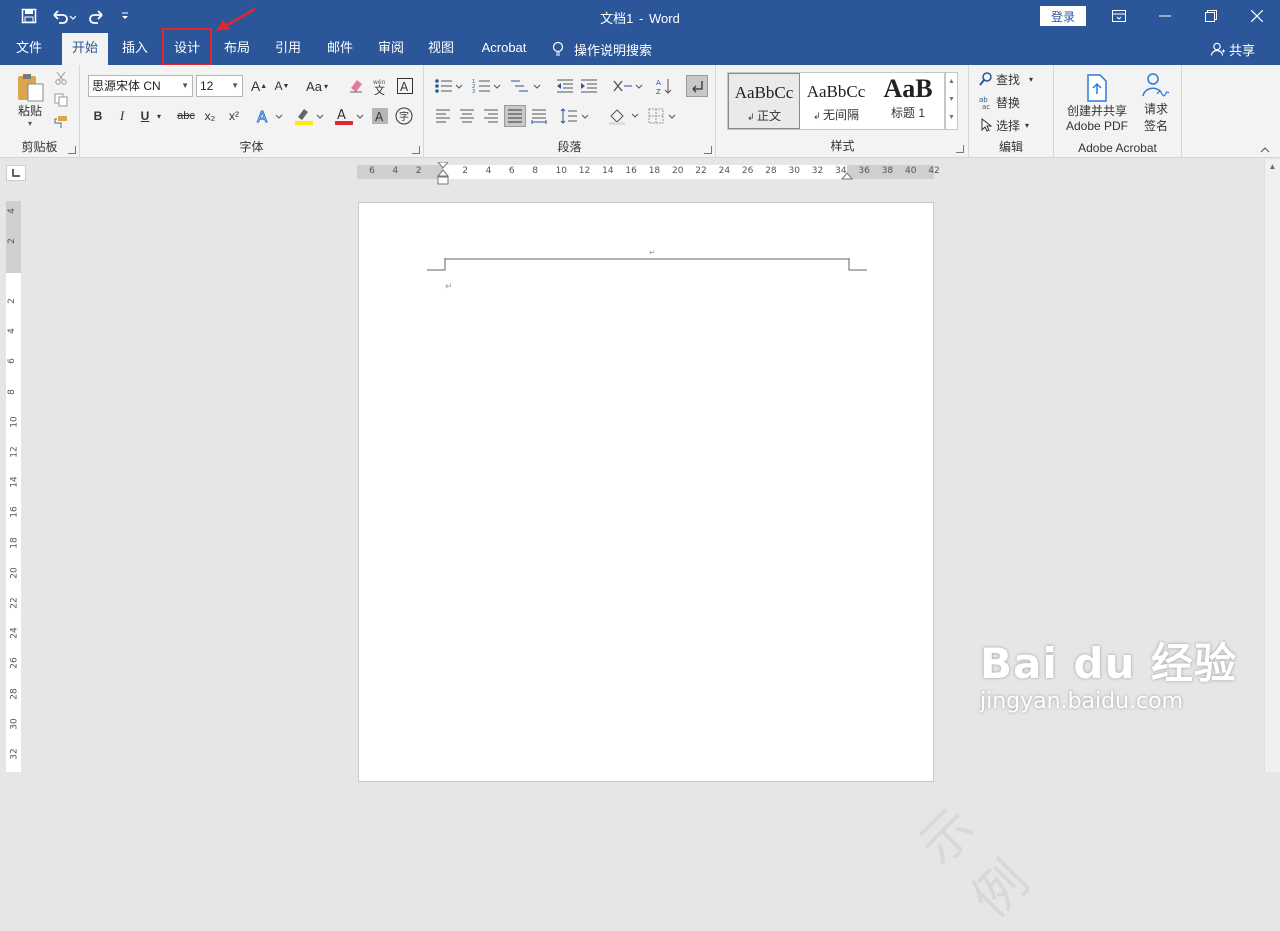 The image size is (1280, 931). I want to click on tab-references: 引用, so click(288, 49).